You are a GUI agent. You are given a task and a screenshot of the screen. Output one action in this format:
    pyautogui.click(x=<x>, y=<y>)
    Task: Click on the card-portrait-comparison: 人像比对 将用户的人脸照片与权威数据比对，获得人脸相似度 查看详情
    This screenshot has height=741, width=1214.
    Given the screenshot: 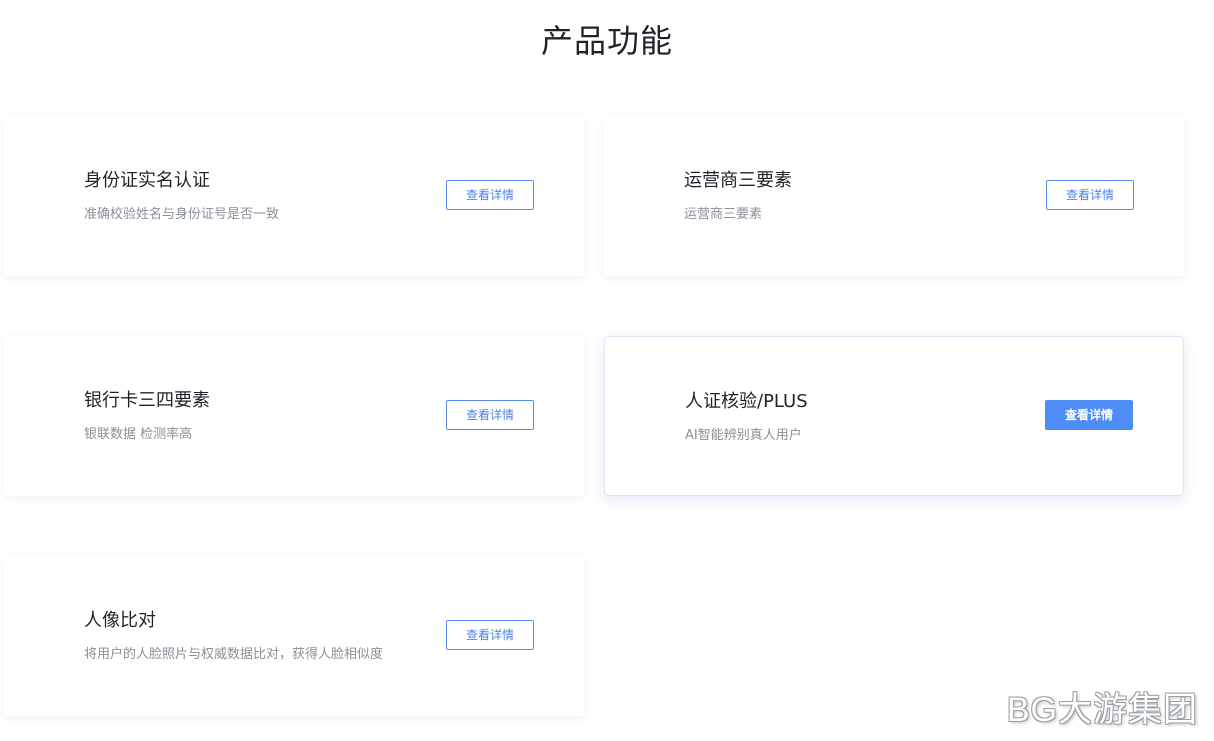 What is the action you would take?
    pyautogui.click(x=294, y=636)
    